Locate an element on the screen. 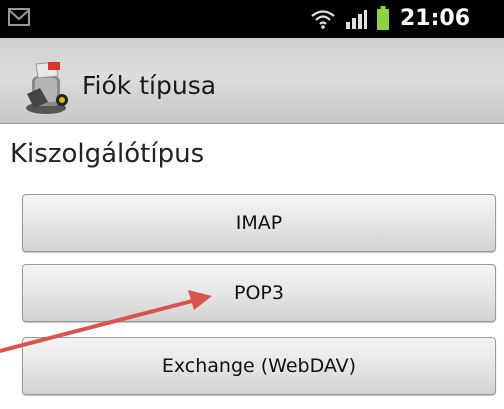  mail-icon is located at coordinates (19, 17).